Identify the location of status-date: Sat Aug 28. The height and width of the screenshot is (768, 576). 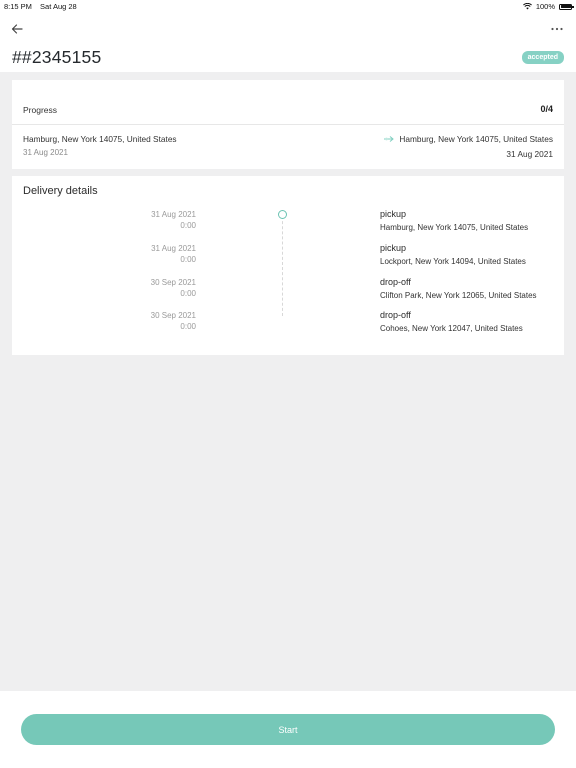
(58, 6).